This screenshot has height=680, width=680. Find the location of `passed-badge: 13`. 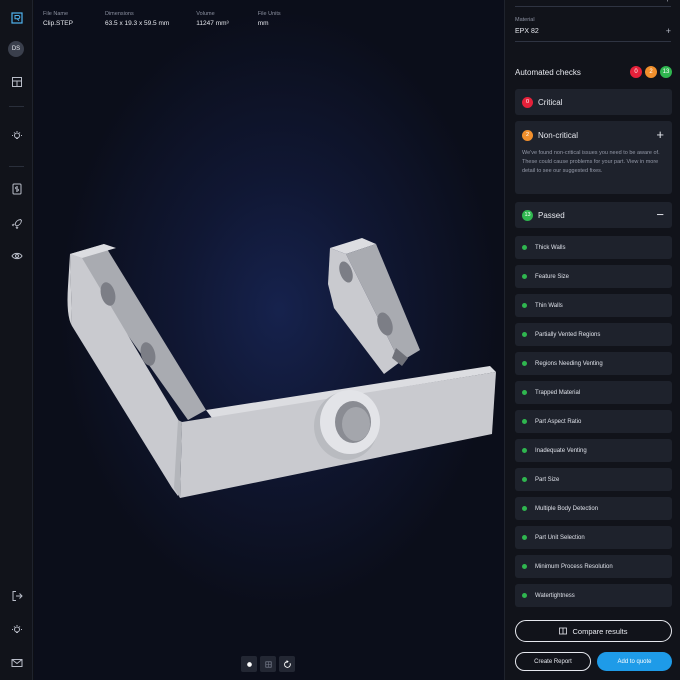

passed-badge: 13 is located at coordinates (527, 215).